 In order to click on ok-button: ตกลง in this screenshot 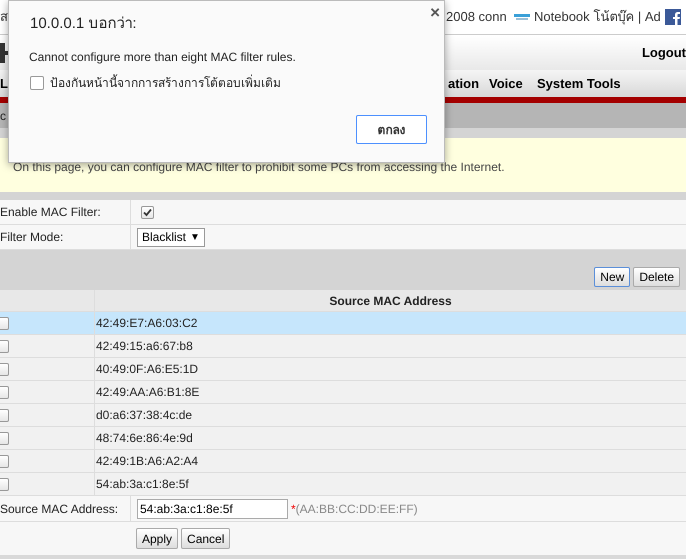, I will do `click(391, 129)`.